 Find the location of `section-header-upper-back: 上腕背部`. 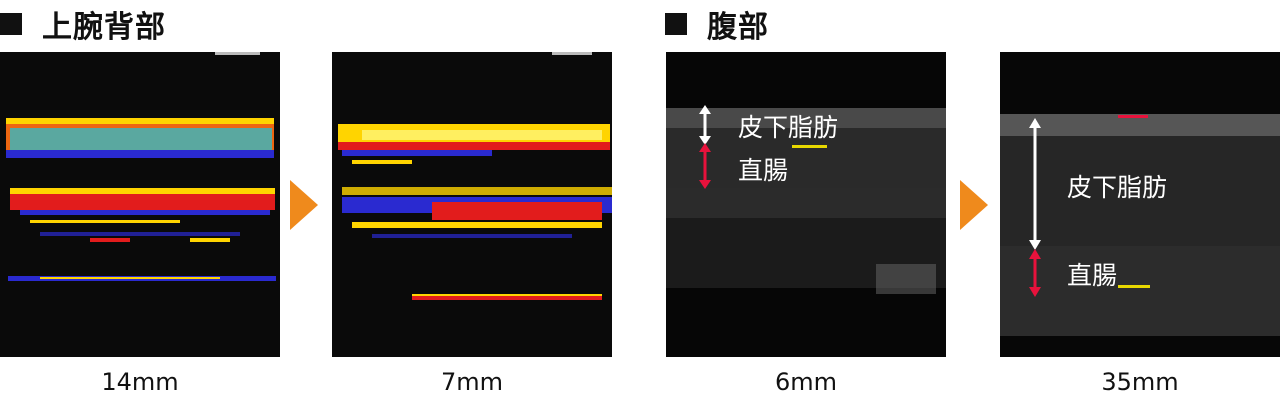

section-header-upper-back: 上腕背部 is located at coordinates (83, 24).